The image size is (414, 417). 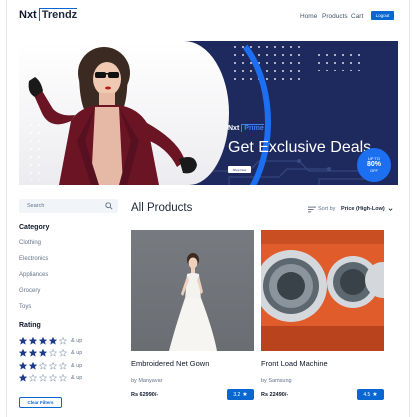 What do you see at coordinates (109, 206) in the screenshot?
I see `search-icon` at bounding box center [109, 206].